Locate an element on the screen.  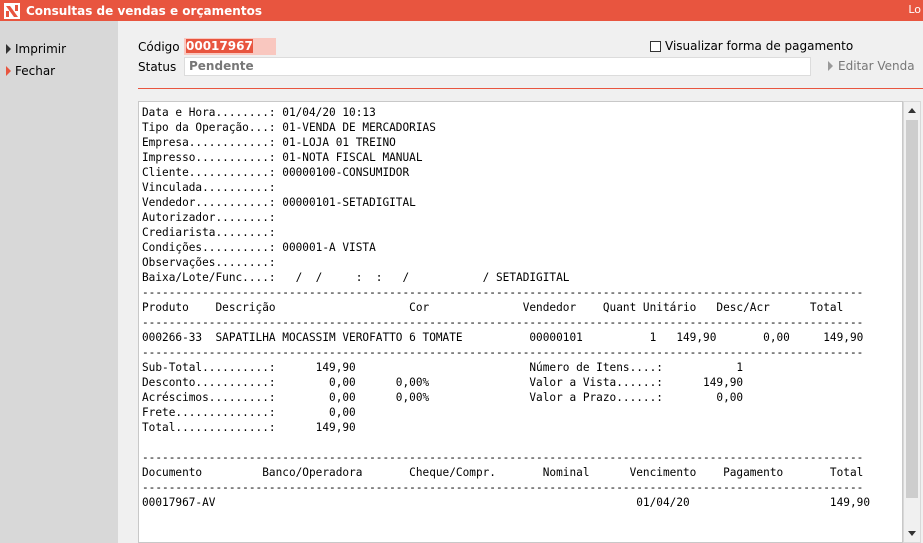
title-right-fragment: Lo is located at coordinates (914, 9).